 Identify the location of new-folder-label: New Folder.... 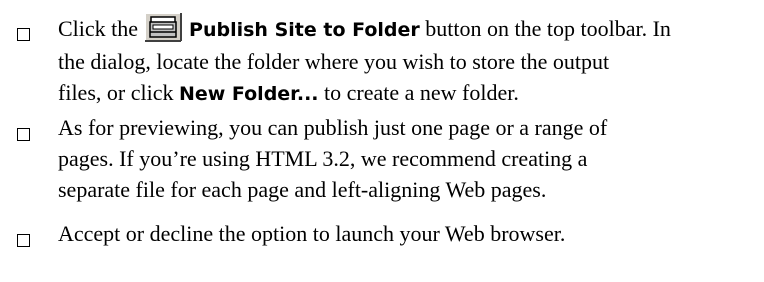
(248, 94).